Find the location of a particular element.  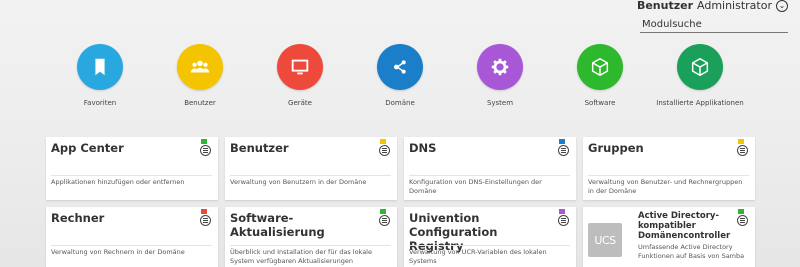

category-software: Software is located at coordinates (600, 75).